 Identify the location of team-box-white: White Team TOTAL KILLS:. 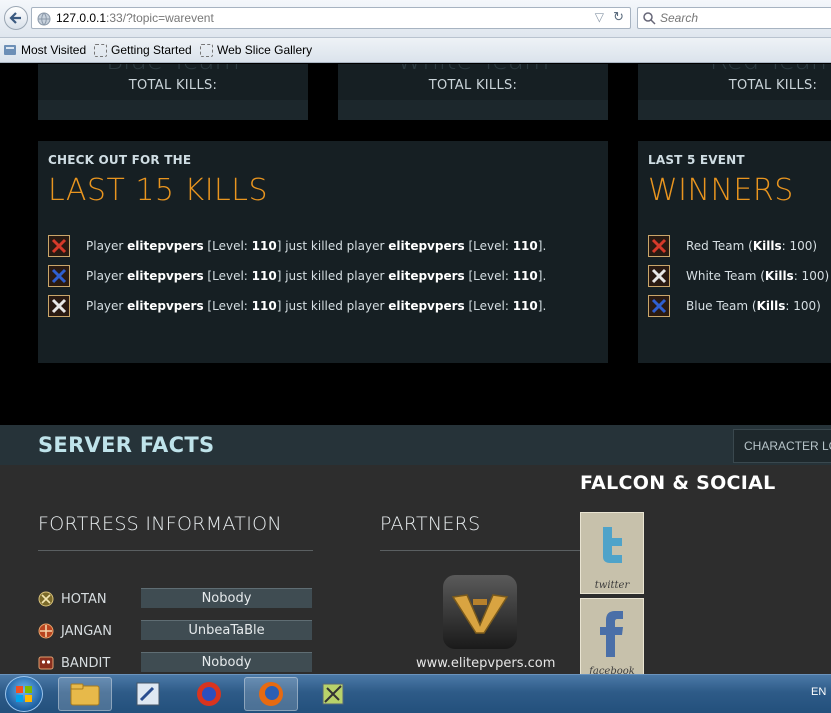
(473, 92).